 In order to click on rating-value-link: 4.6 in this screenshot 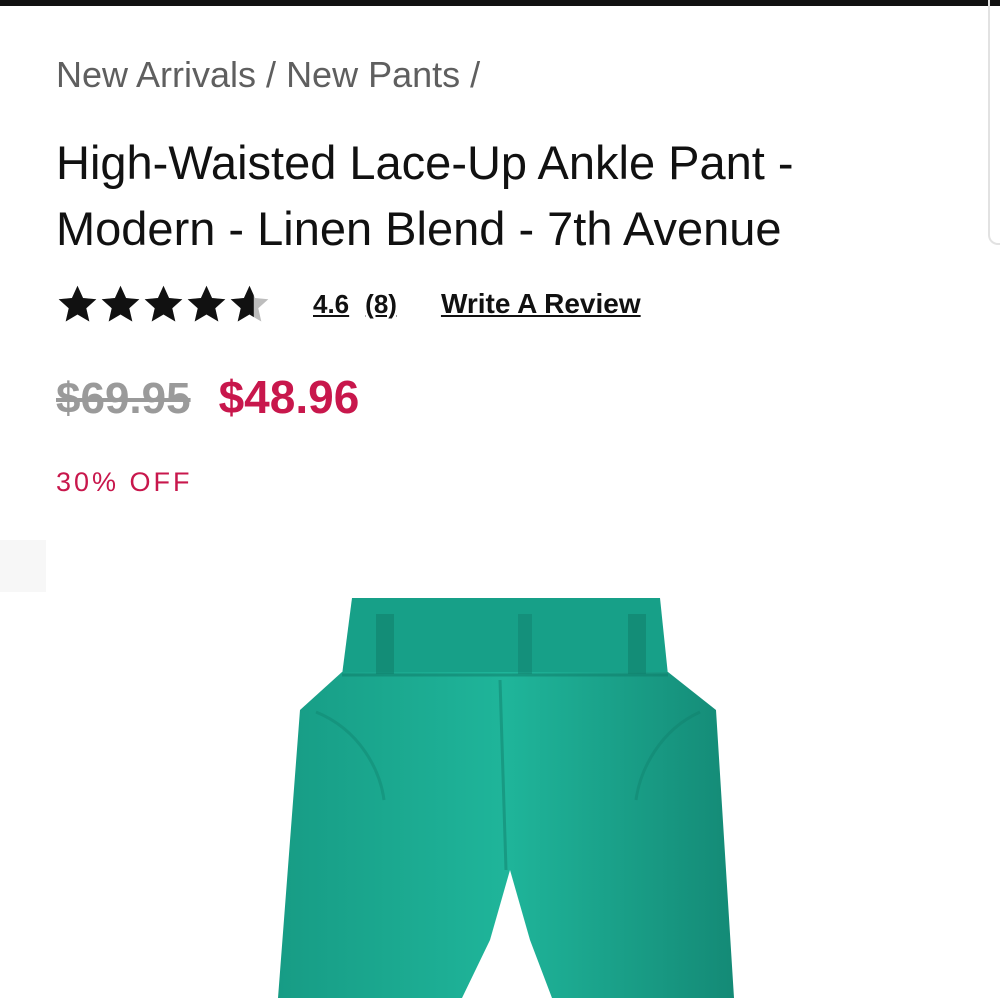, I will do `click(331, 304)`.